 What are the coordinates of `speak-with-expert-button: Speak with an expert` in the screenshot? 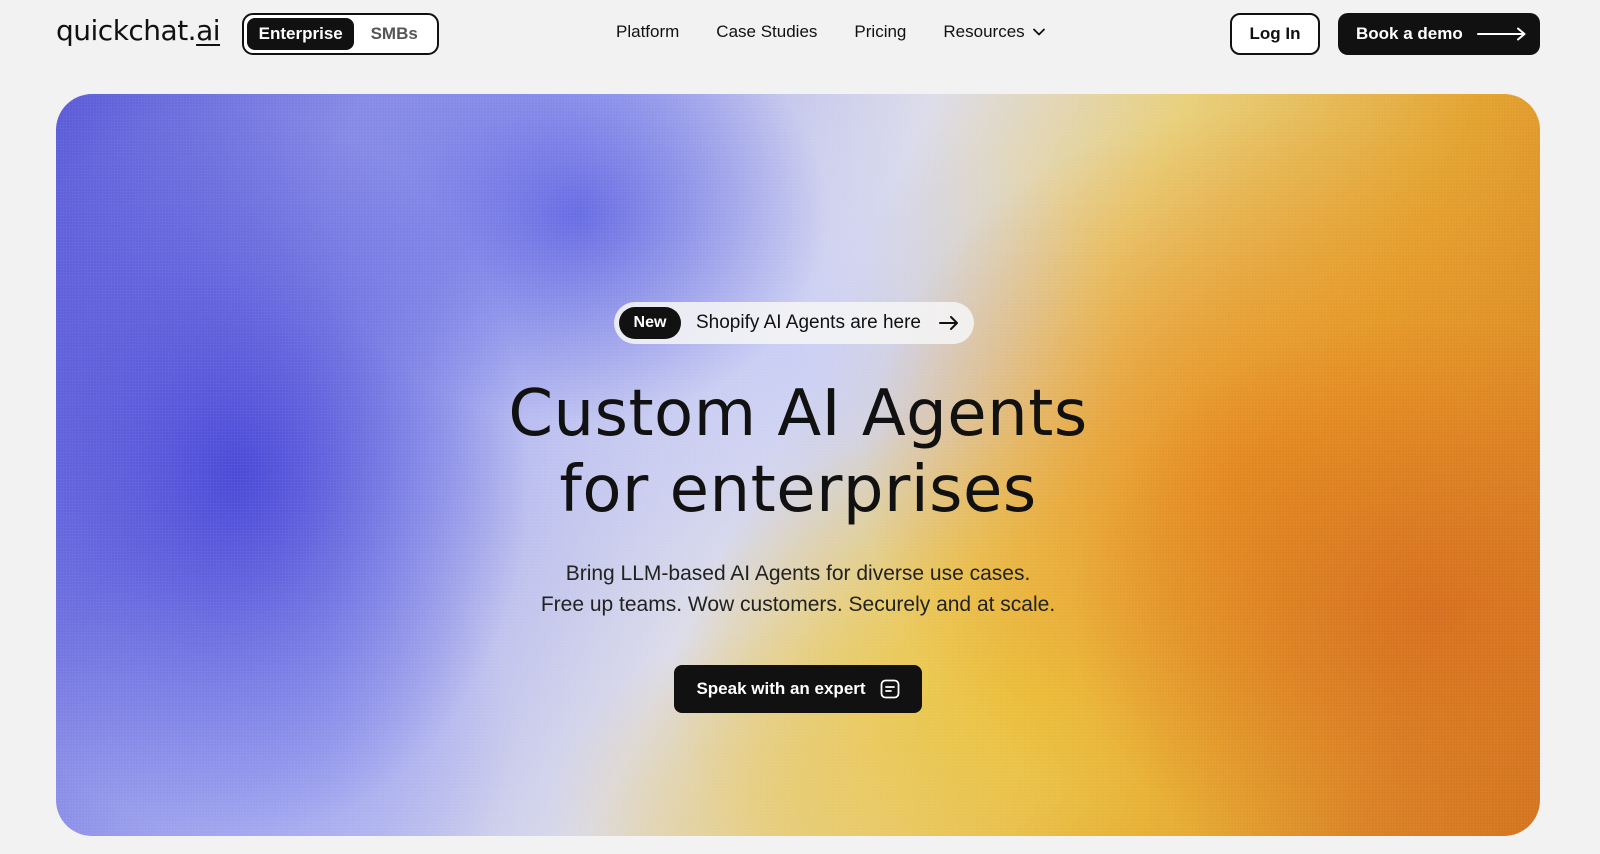 It's located at (798, 689).